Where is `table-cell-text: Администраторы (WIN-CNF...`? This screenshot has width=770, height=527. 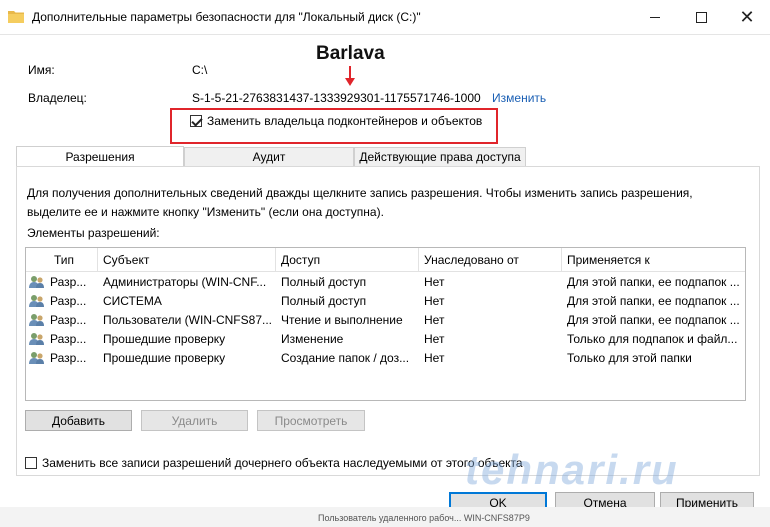 table-cell-text: Администраторы (WIN-CNF... is located at coordinates (185, 281).